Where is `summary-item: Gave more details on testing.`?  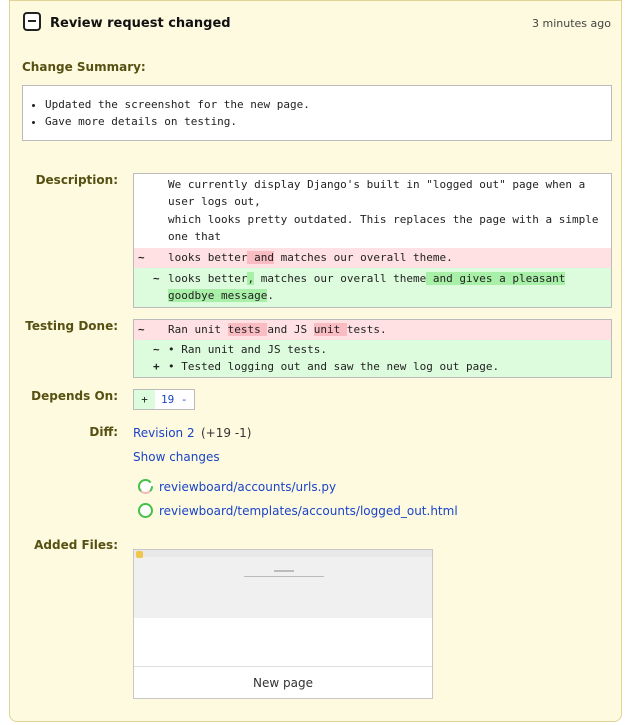 summary-item: Gave more details on testing. is located at coordinates (328, 121).